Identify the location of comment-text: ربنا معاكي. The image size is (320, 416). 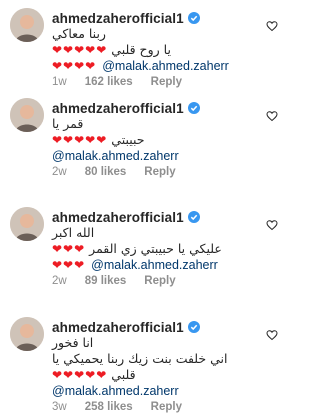
(79, 33).